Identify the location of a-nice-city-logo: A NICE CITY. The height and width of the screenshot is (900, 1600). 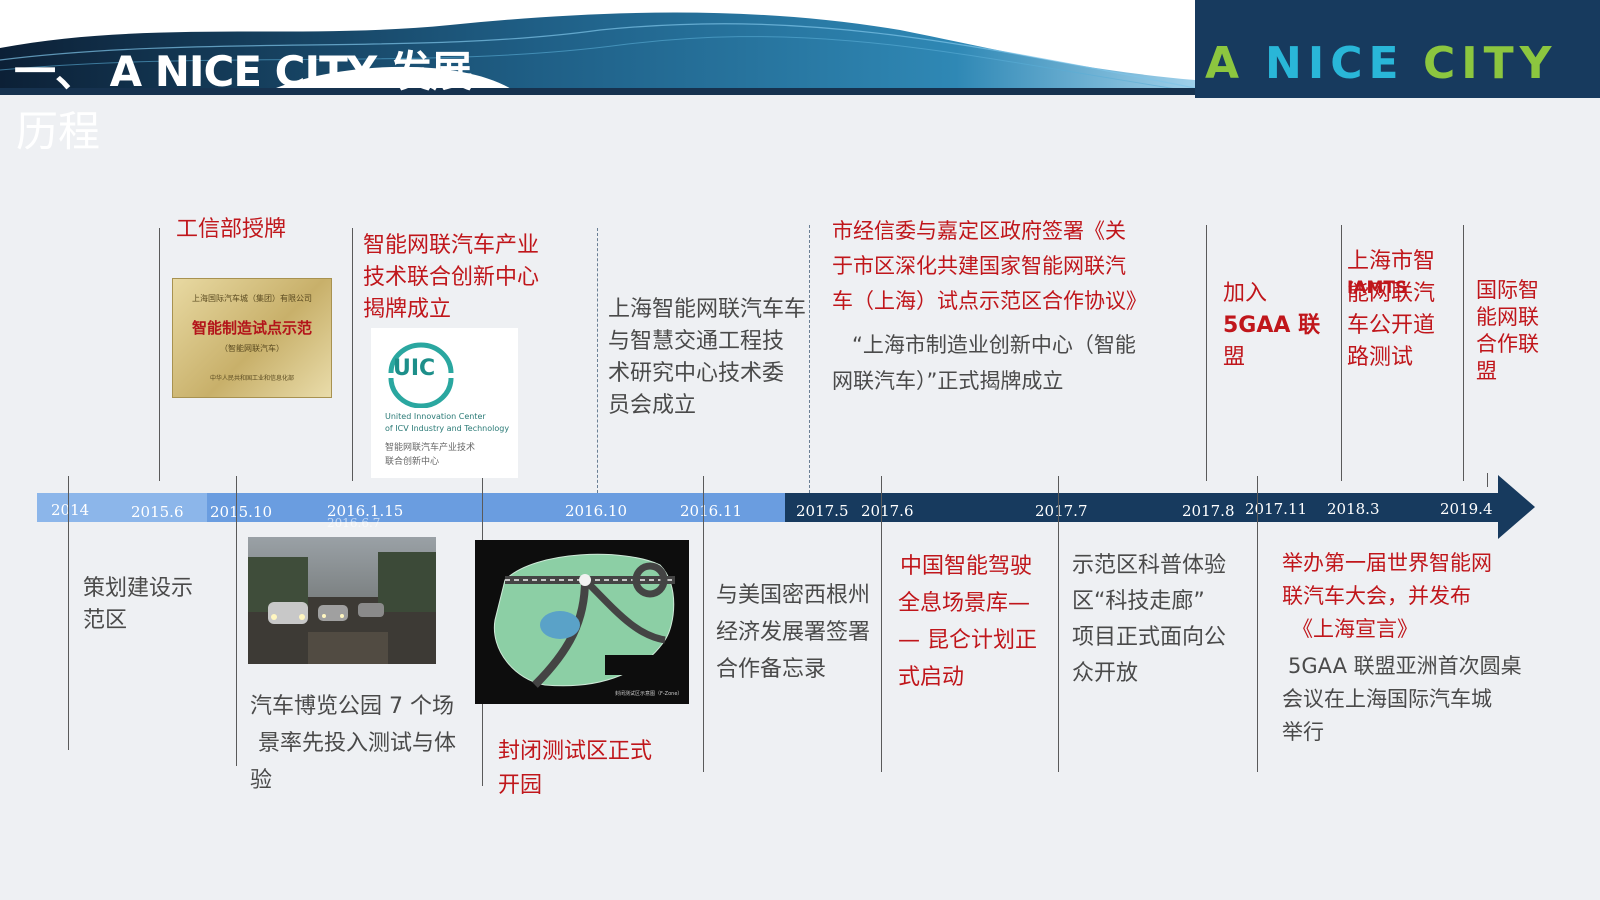
(1381, 63).